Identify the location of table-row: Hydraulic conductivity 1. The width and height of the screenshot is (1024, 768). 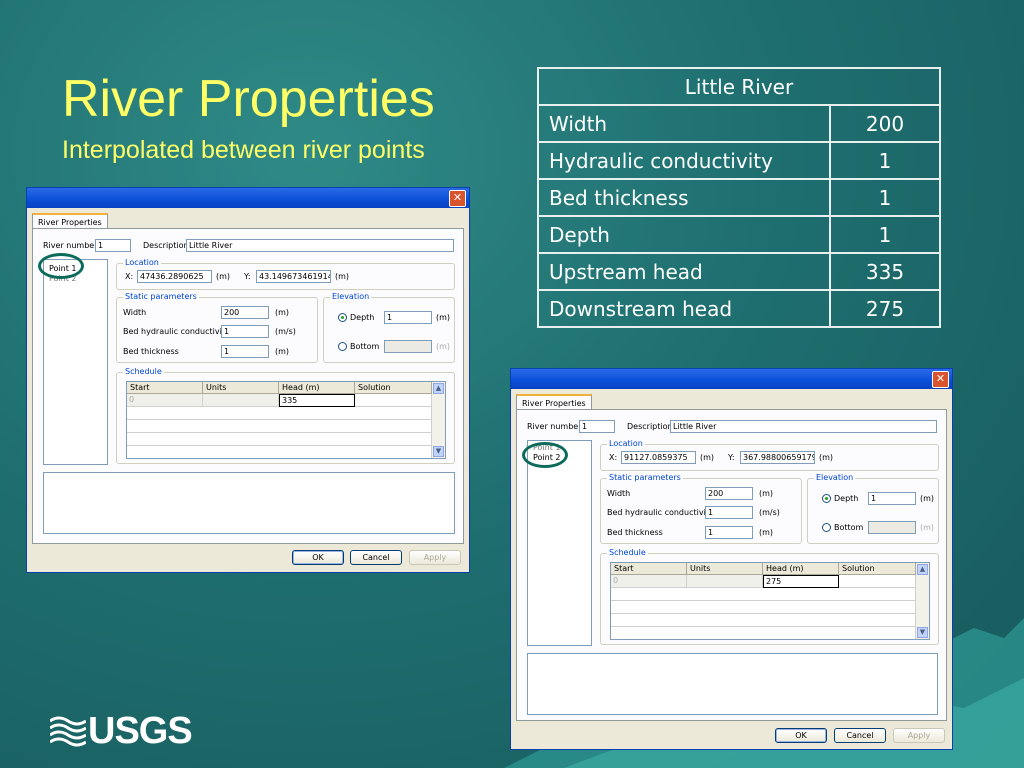
(739, 160).